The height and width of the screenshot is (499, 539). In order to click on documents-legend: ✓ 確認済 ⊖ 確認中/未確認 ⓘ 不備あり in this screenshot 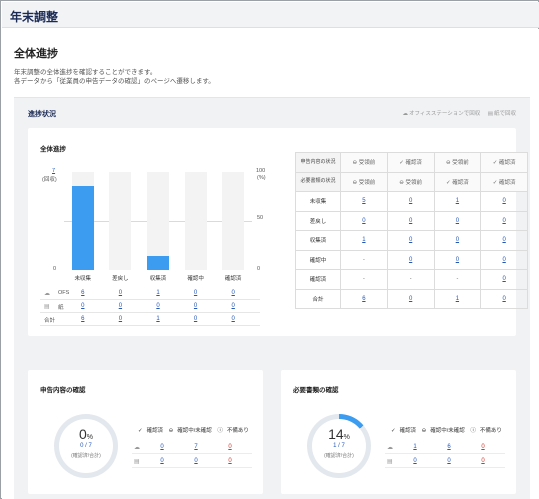, I will do `click(446, 431)`.